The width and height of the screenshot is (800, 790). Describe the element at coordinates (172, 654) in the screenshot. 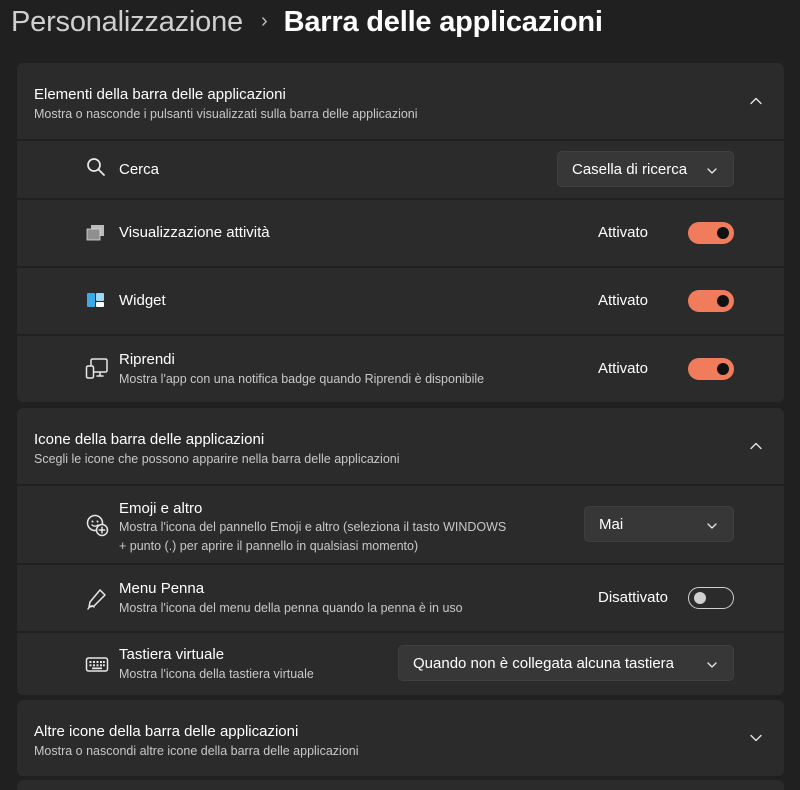

I see `setting-title: Tastiera virtuale` at that location.